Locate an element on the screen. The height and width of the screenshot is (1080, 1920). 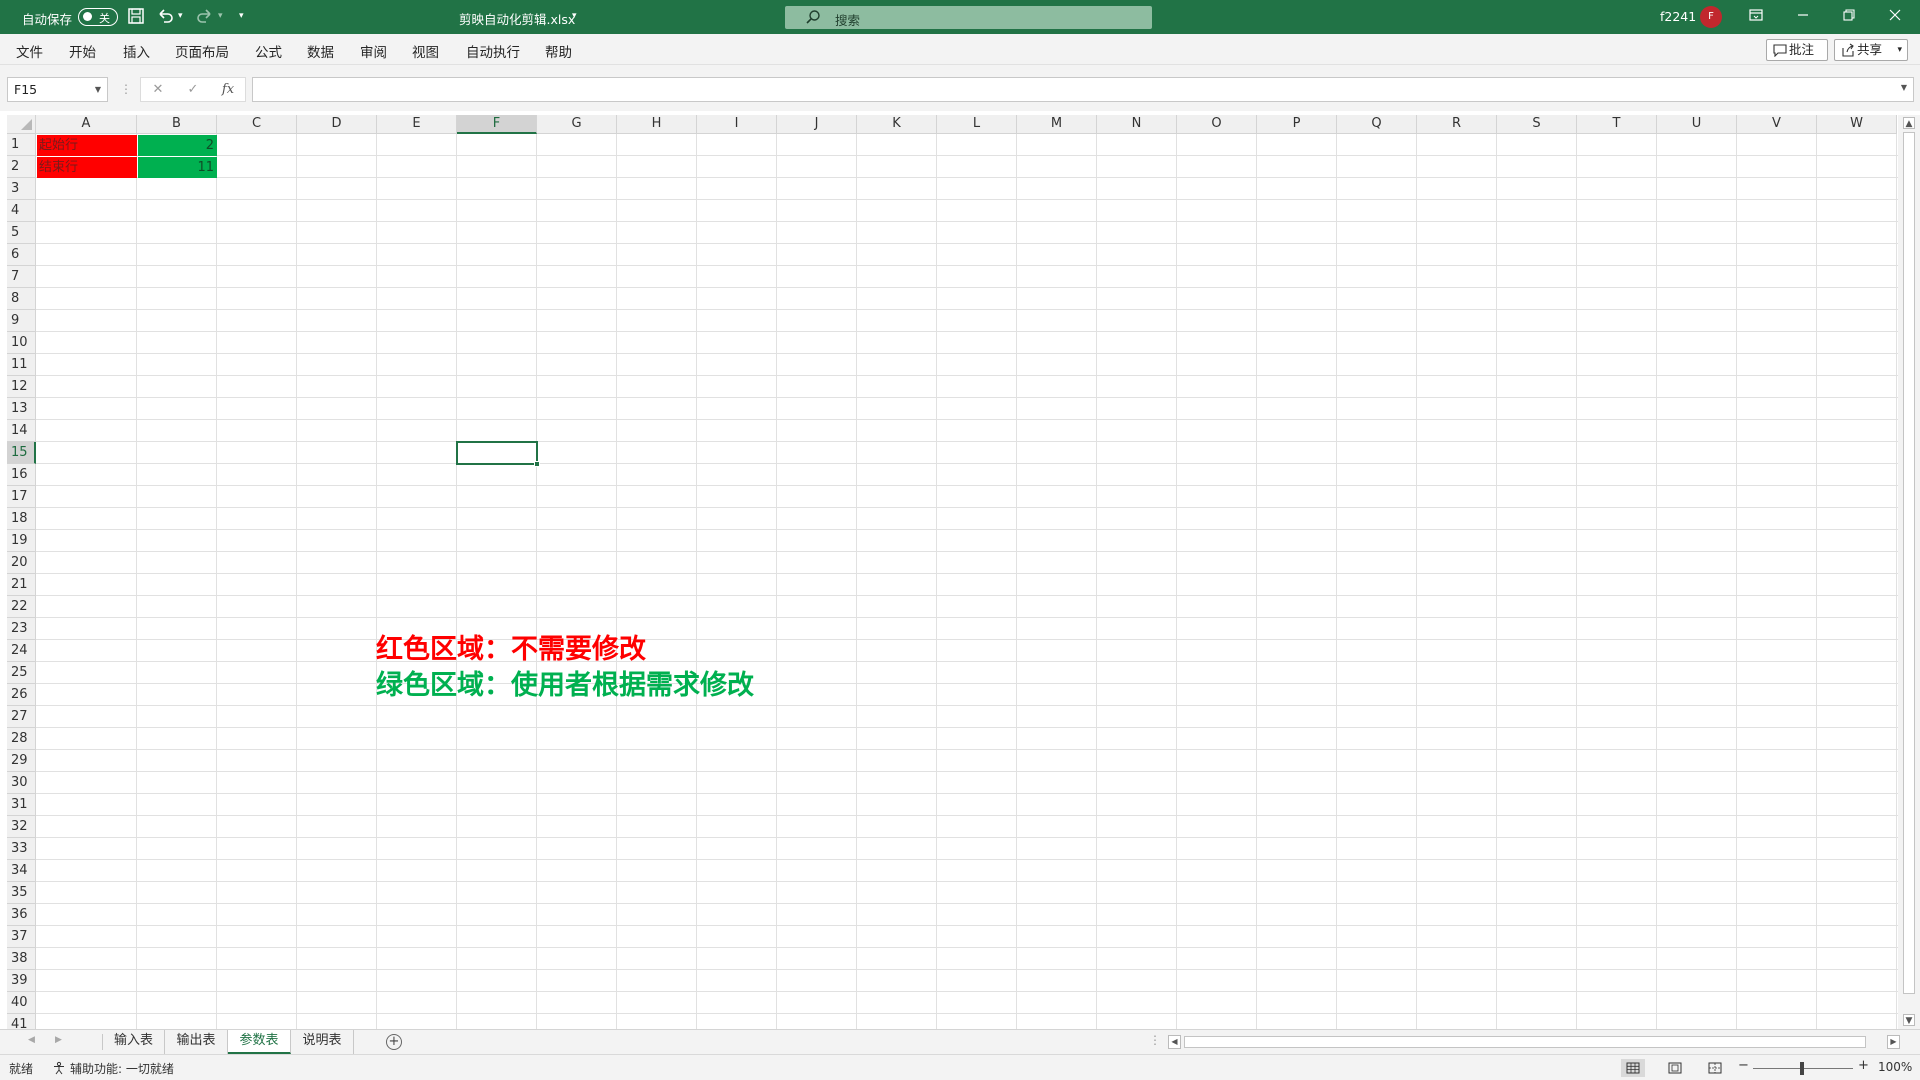
row-header-9: 9 is located at coordinates (21, 321).